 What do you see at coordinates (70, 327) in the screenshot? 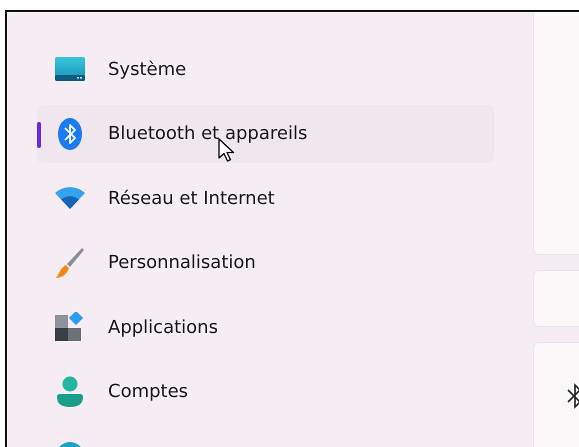
I see `apps-icon` at bounding box center [70, 327].